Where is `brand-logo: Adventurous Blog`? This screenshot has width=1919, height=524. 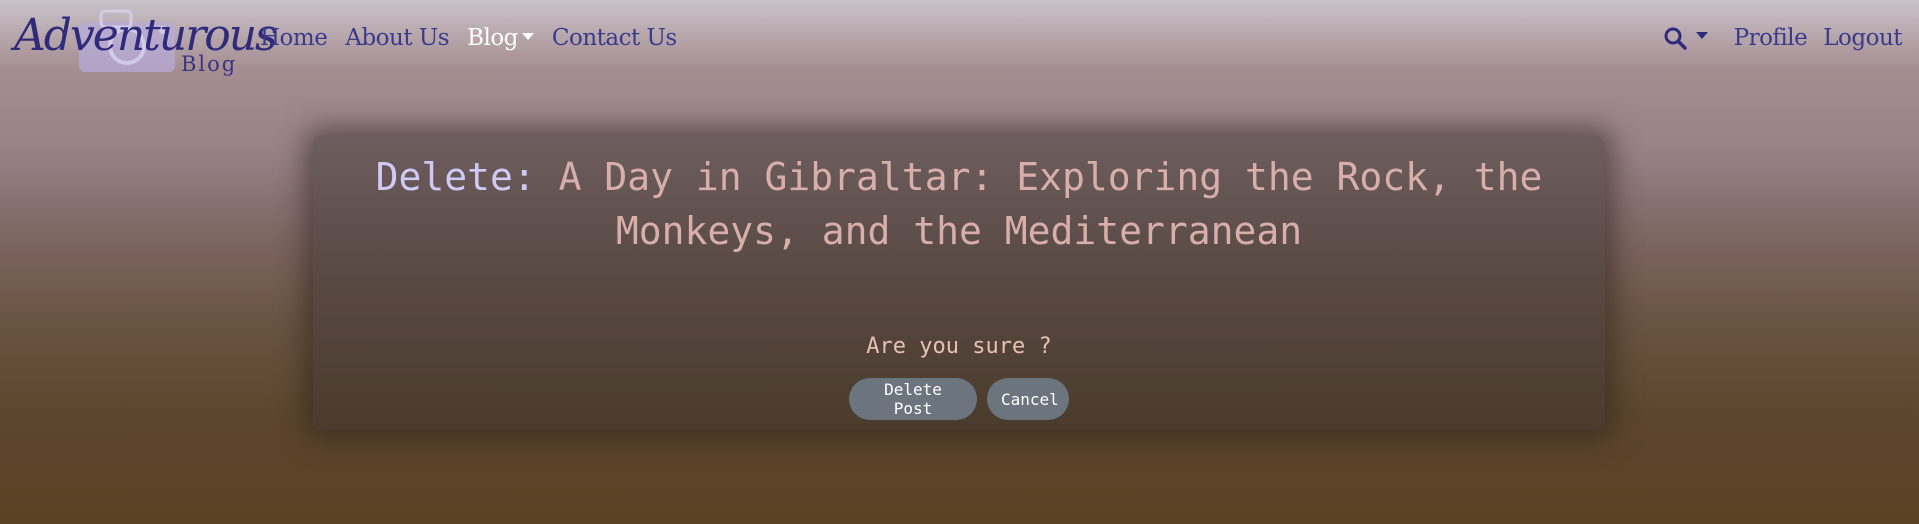 brand-logo: Adventurous Blog is located at coordinates (146, 42).